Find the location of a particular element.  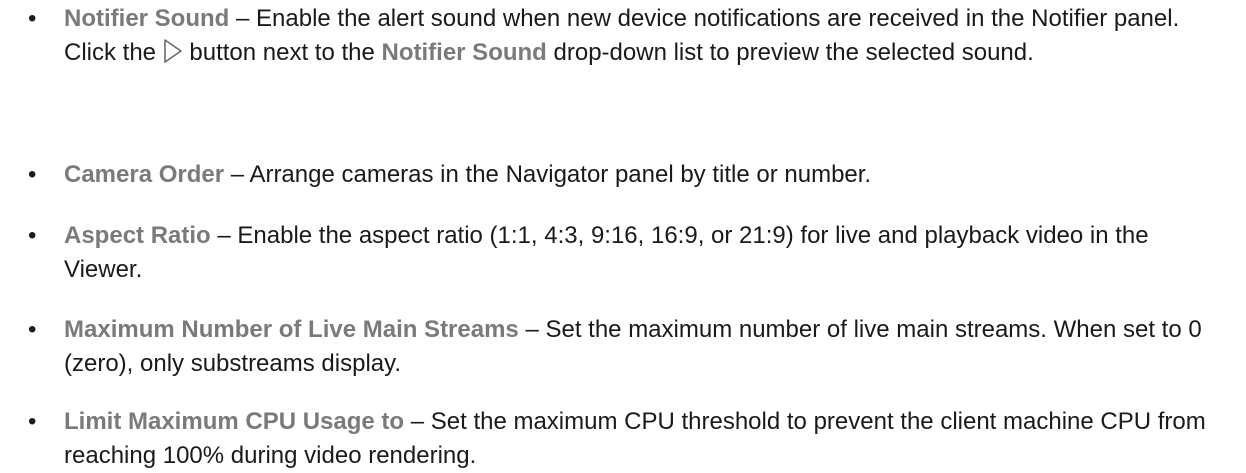

term-label: Maximum Number of Live Main Streams is located at coordinates (291, 329).